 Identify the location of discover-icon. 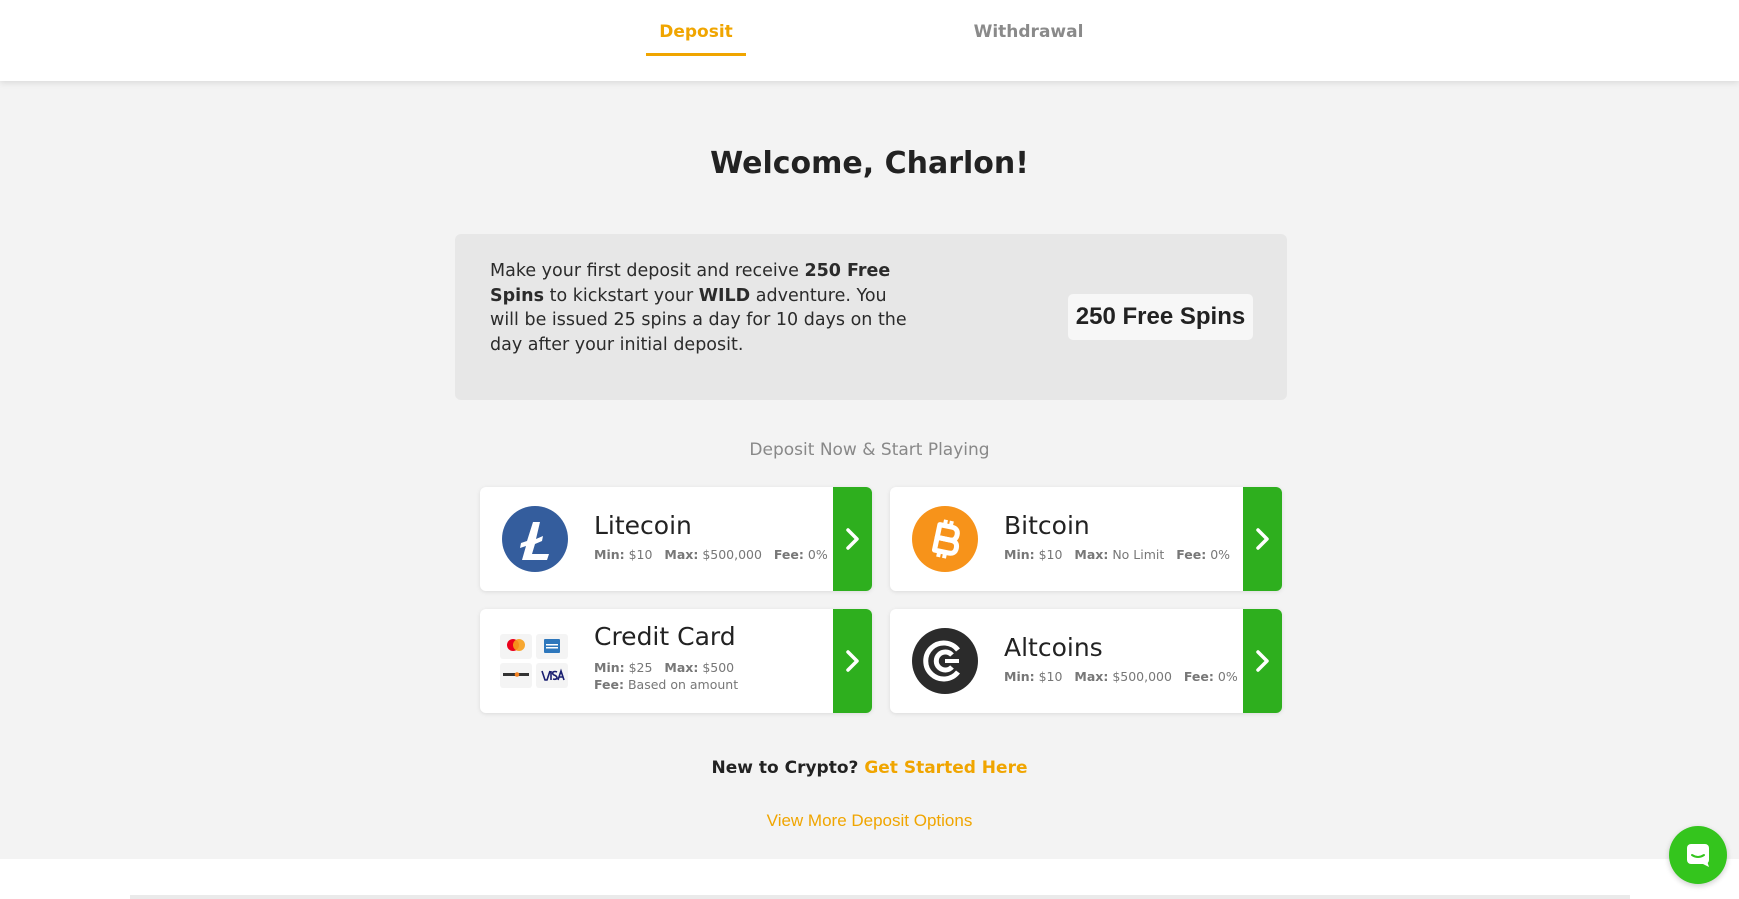
(516, 675).